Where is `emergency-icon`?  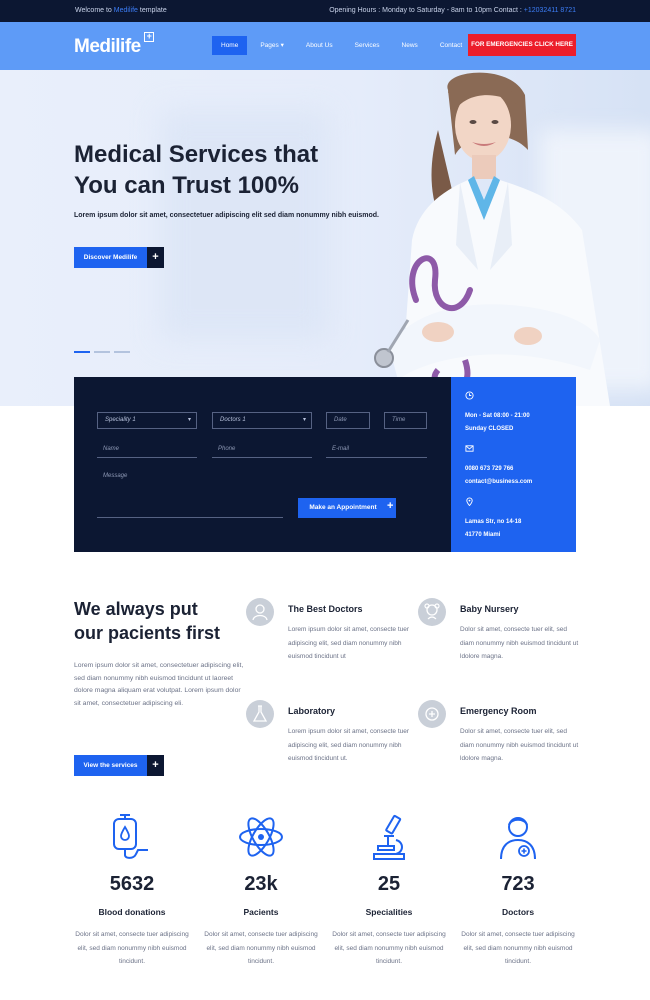
emergency-icon is located at coordinates (432, 714).